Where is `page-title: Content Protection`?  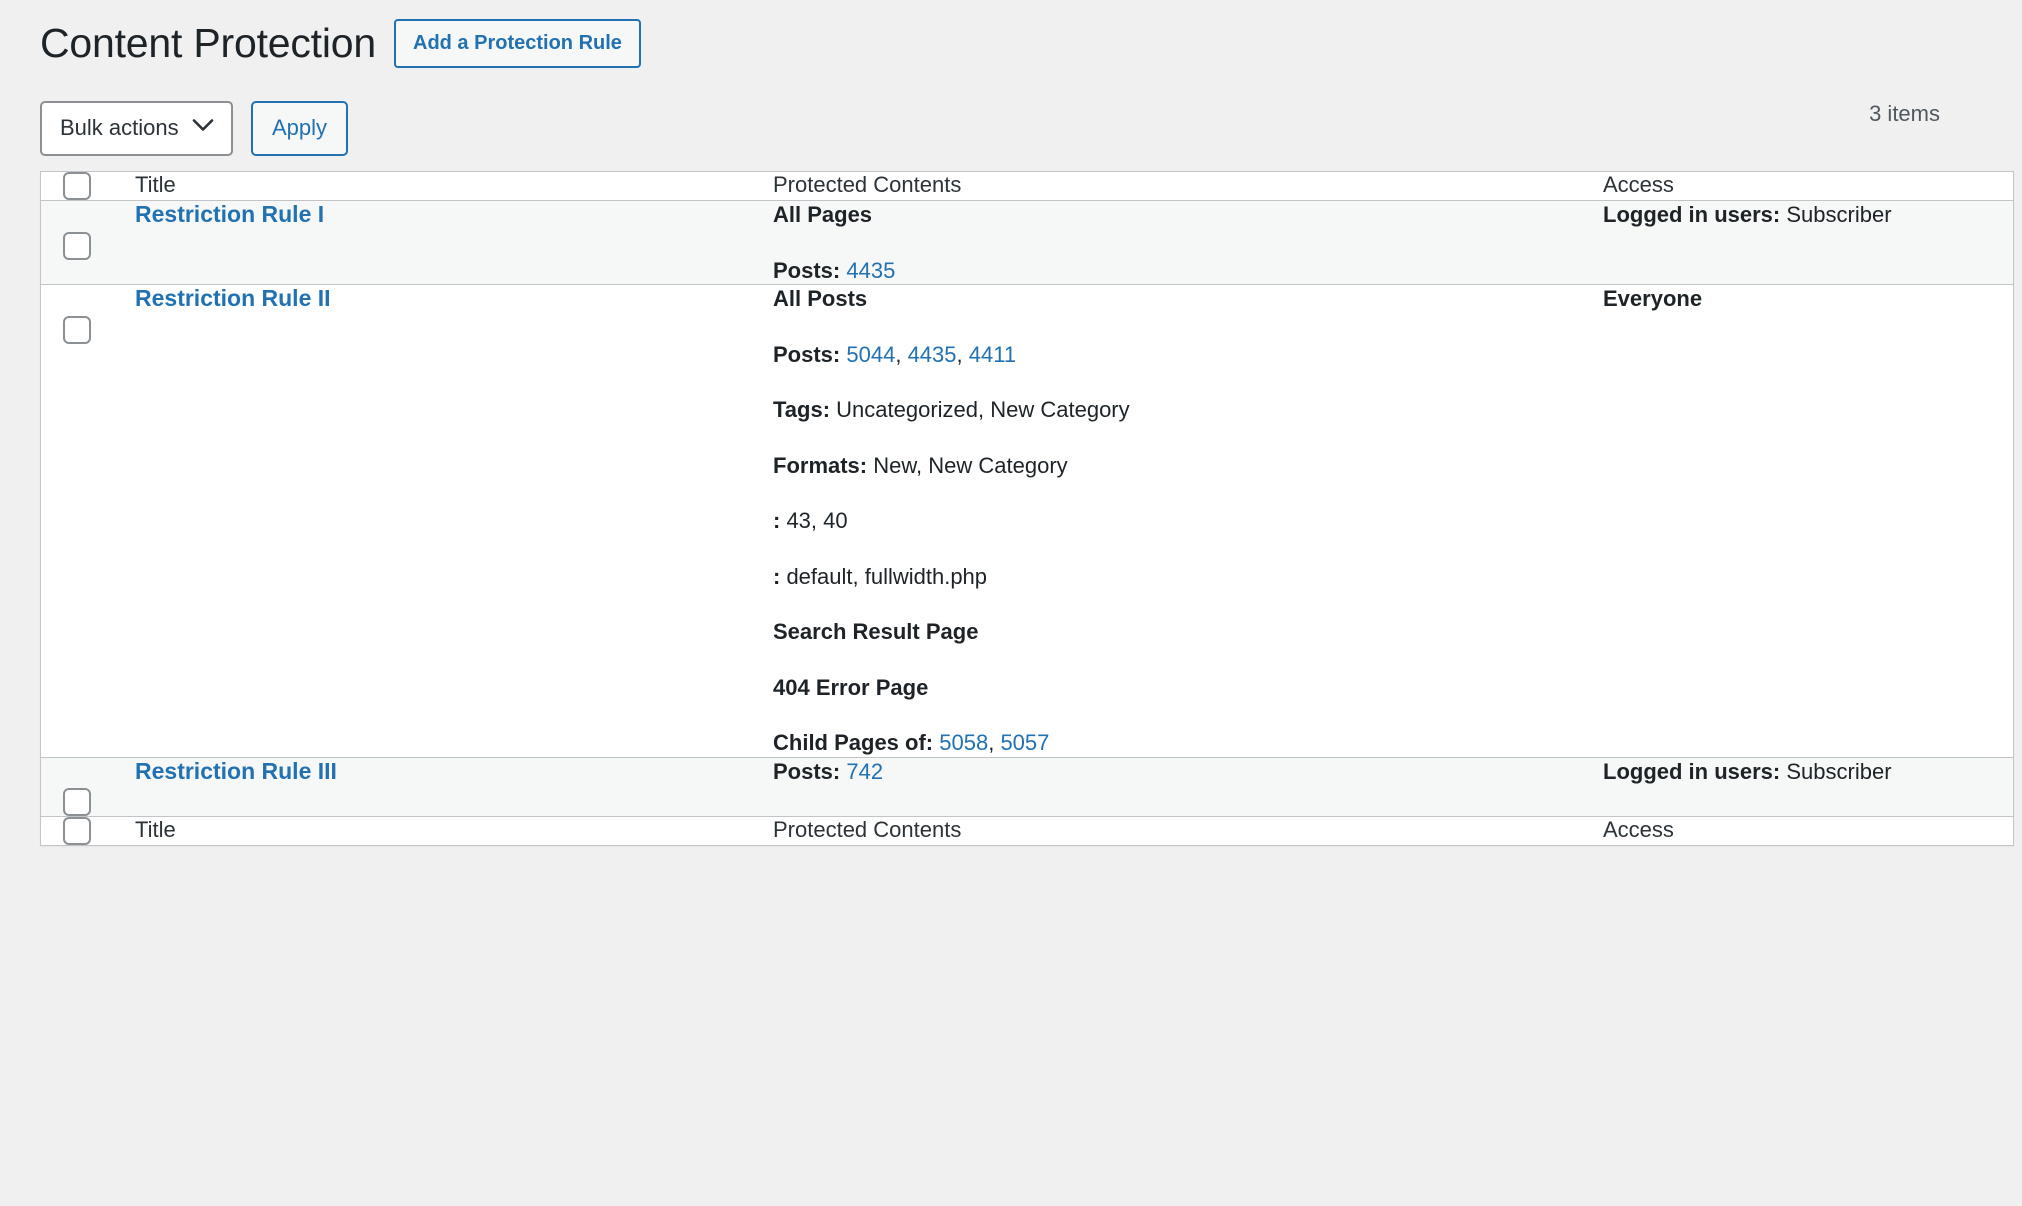 page-title: Content Protection is located at coordinates (208, 43).